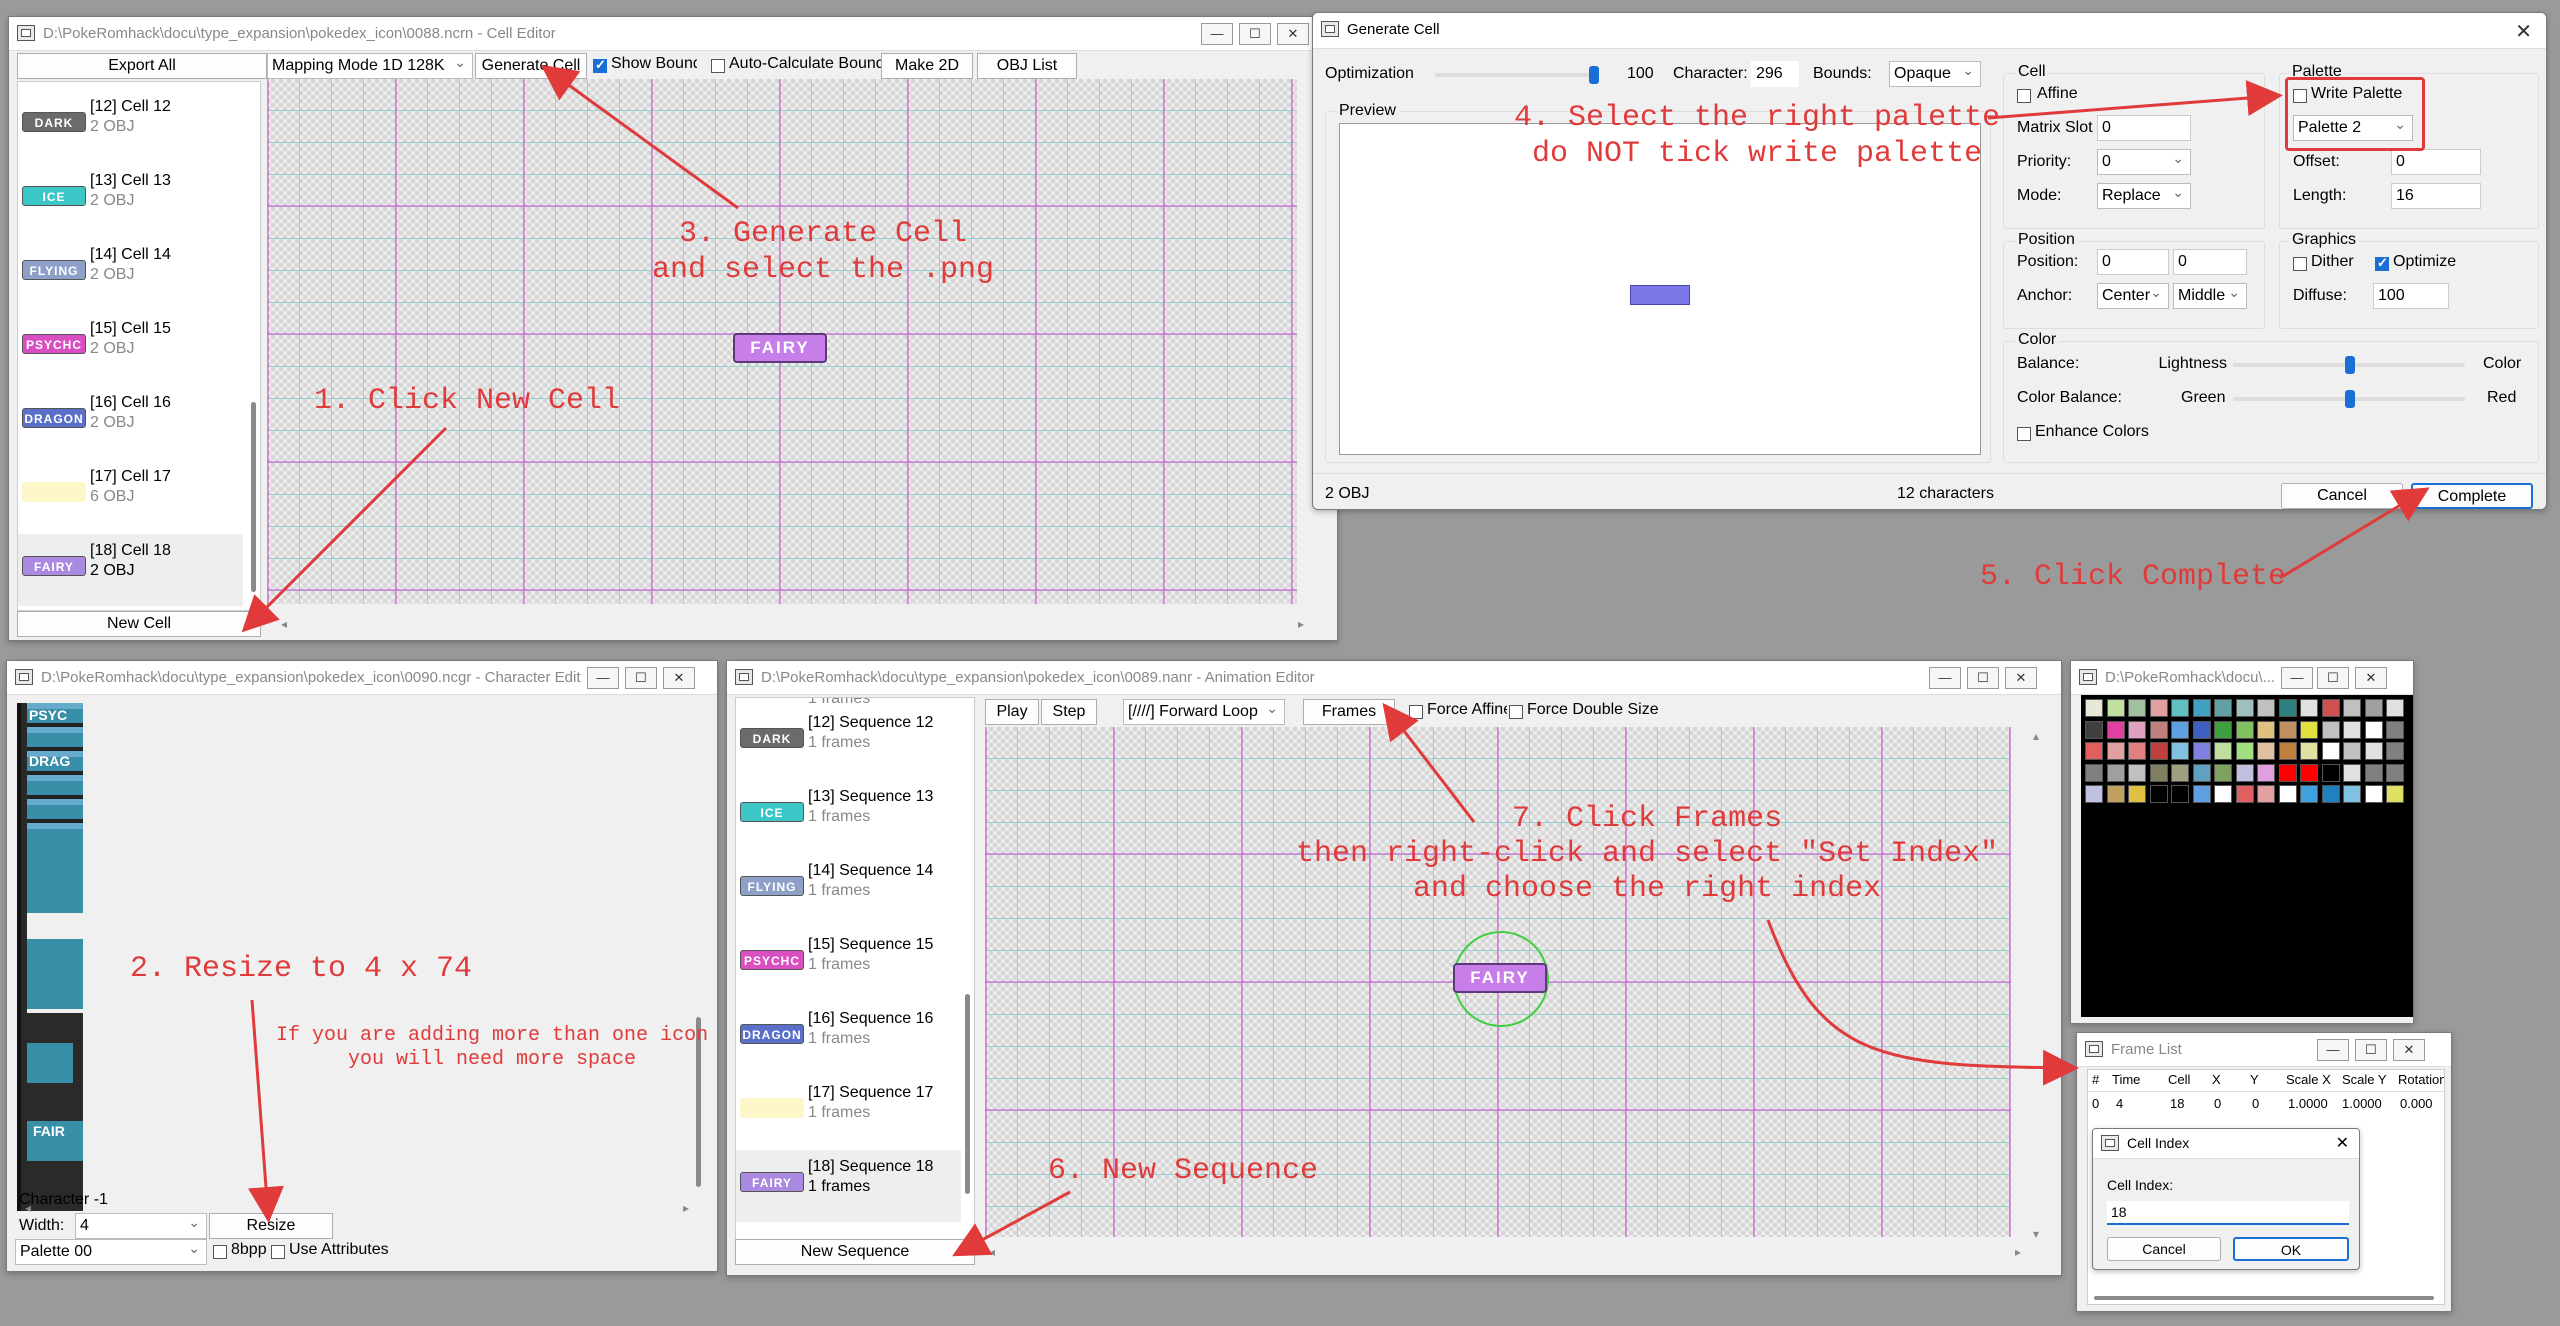 The width and height of the screenshot is (2560, 1326). Describe the element at coordinates (2024, 434) in the screenshot. I see `enhance-colors-checkbox` at that location.